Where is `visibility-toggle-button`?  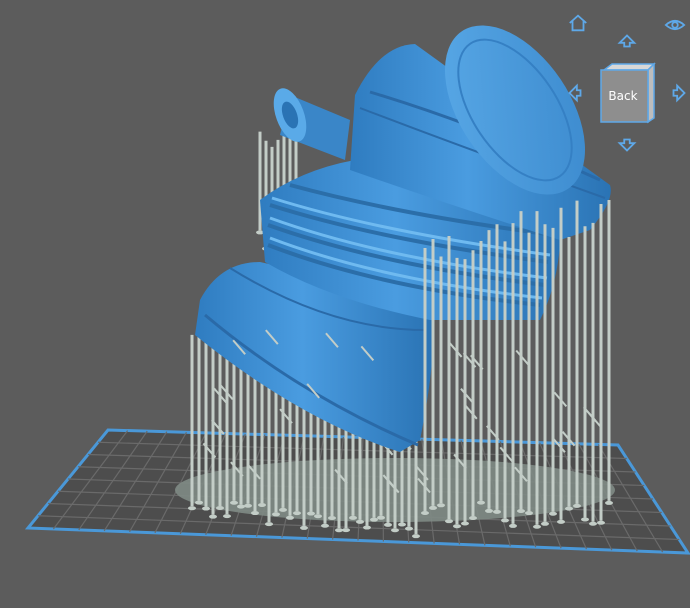
visibility-toggle-button is located at coordinates (675, 25).